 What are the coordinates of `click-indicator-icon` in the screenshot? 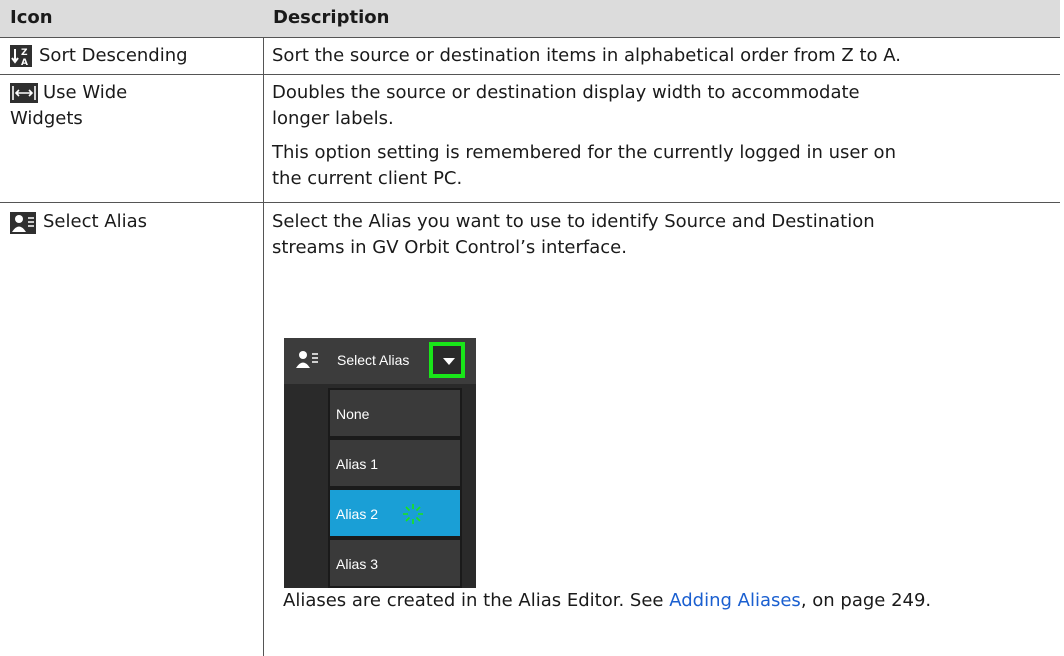 It's located at (413, 515).